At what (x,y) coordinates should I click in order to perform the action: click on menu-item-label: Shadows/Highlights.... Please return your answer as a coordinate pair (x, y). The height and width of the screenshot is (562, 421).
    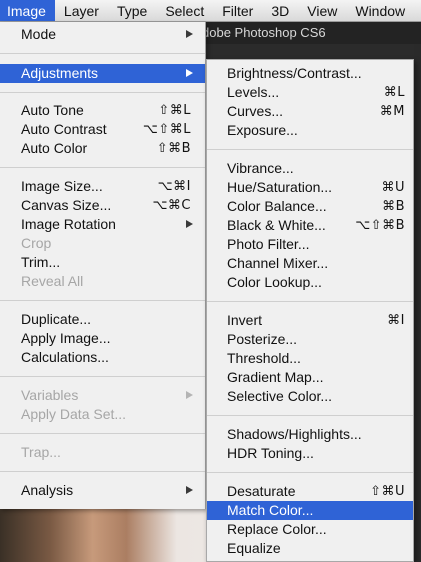
    Looking at the image, I should click on (294, 434).